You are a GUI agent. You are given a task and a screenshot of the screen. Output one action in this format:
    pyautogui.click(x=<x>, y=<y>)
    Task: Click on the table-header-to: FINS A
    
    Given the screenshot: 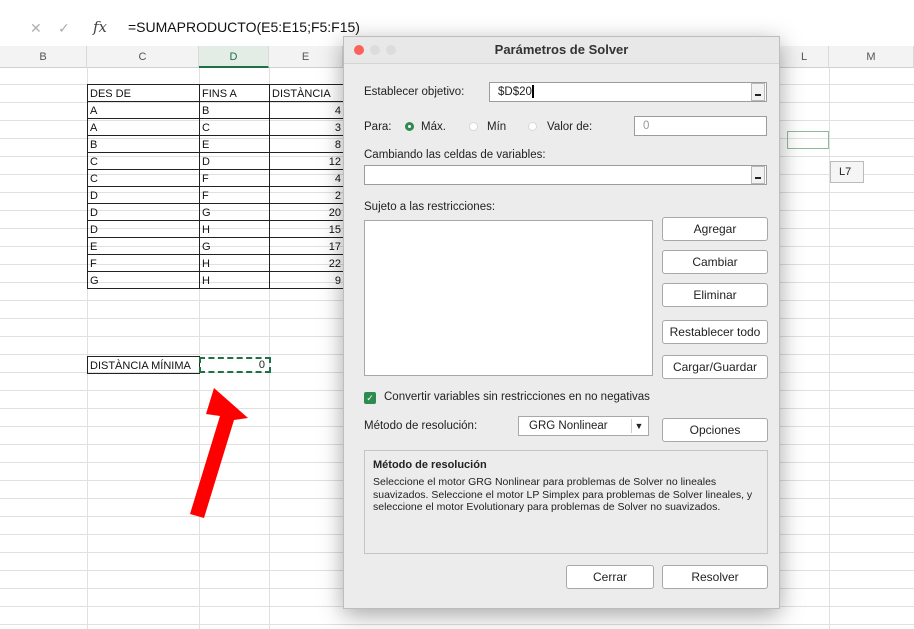 What is the action you would take?
    pyautogui.click(x=234, y=93)
    